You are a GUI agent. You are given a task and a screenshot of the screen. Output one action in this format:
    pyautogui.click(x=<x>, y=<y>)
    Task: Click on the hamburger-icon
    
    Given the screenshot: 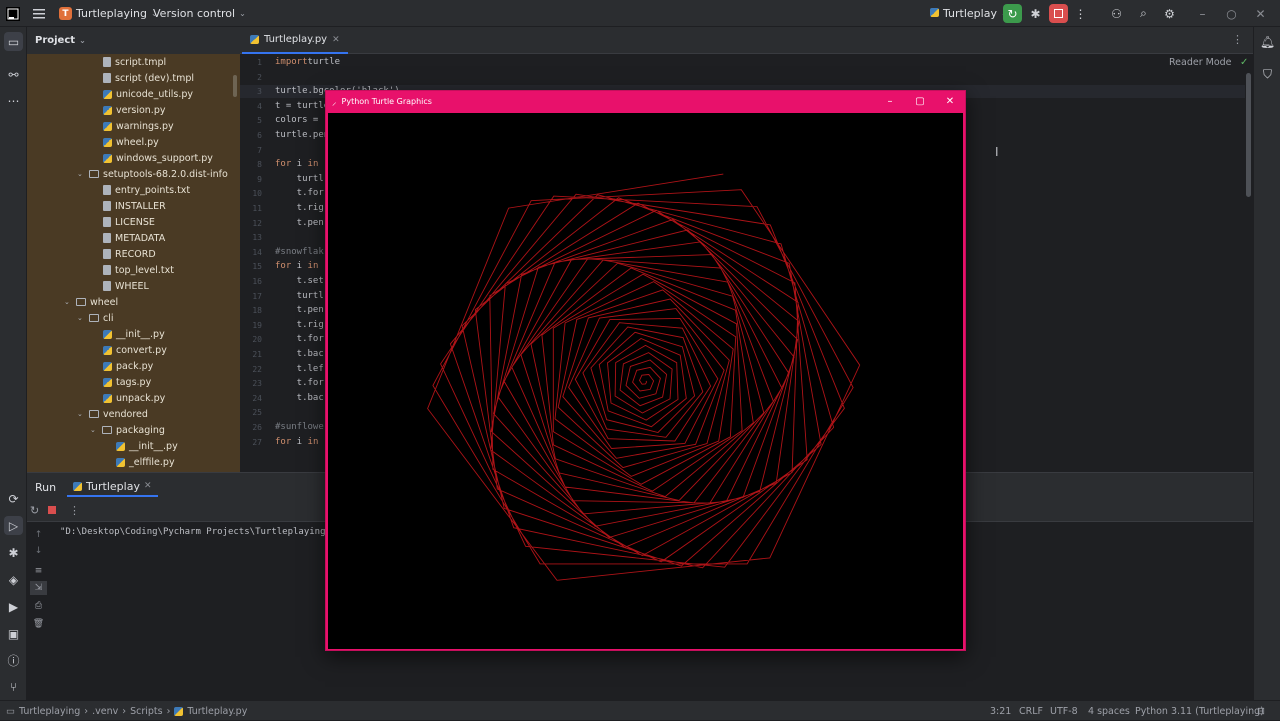 What is the action you would take?
    pyautogui.click(x=39, y=13)
    